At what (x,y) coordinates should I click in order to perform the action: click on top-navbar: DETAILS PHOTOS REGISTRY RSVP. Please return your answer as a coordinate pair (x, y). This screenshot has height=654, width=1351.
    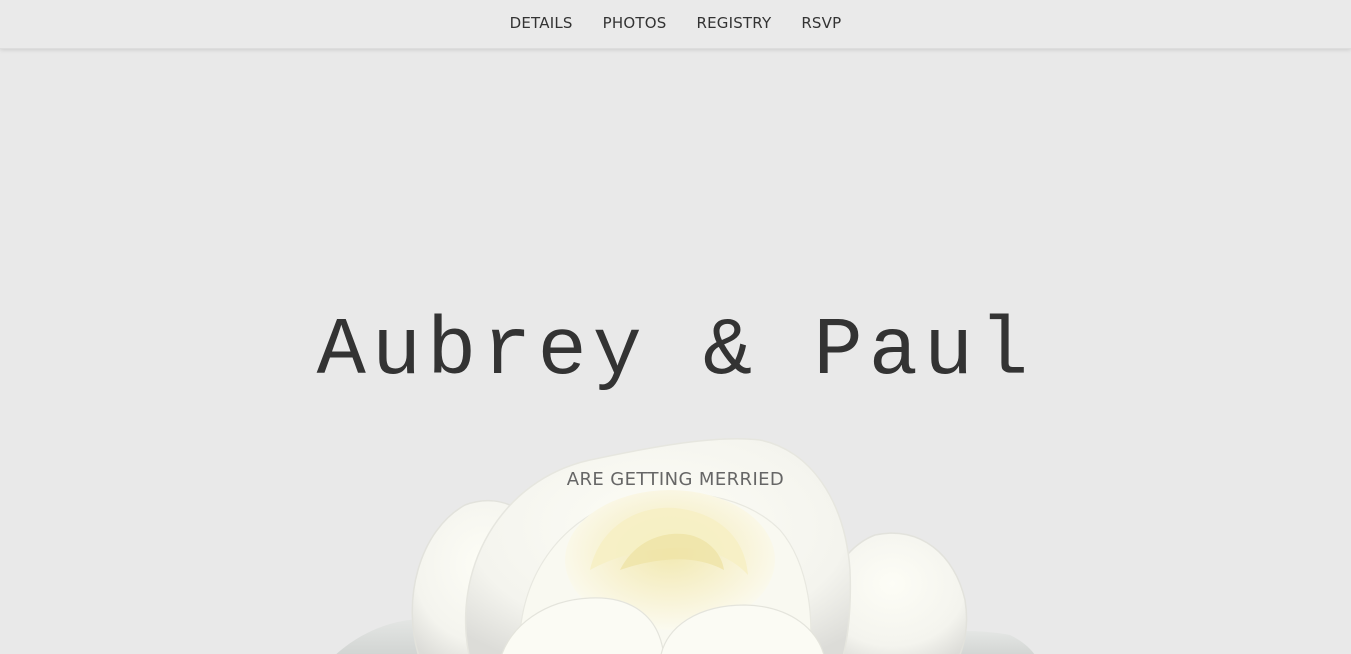
    Looking at the image, I should click on (675, 24).